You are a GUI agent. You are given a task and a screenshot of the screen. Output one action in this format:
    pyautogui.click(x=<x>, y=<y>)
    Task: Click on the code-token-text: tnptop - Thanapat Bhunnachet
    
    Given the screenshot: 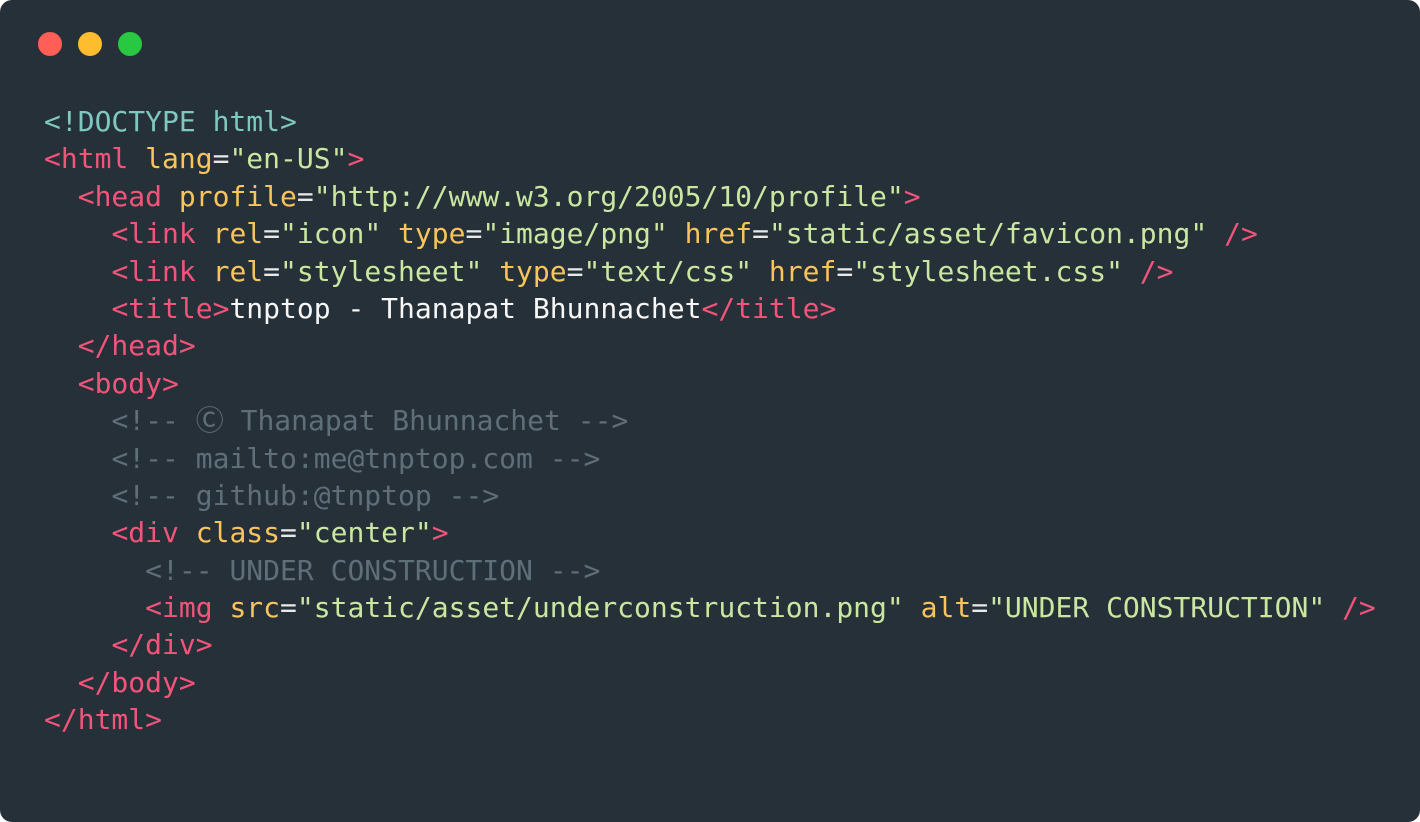 What is the action you would take?
    pyautogui.click(x=465, y=308)
    